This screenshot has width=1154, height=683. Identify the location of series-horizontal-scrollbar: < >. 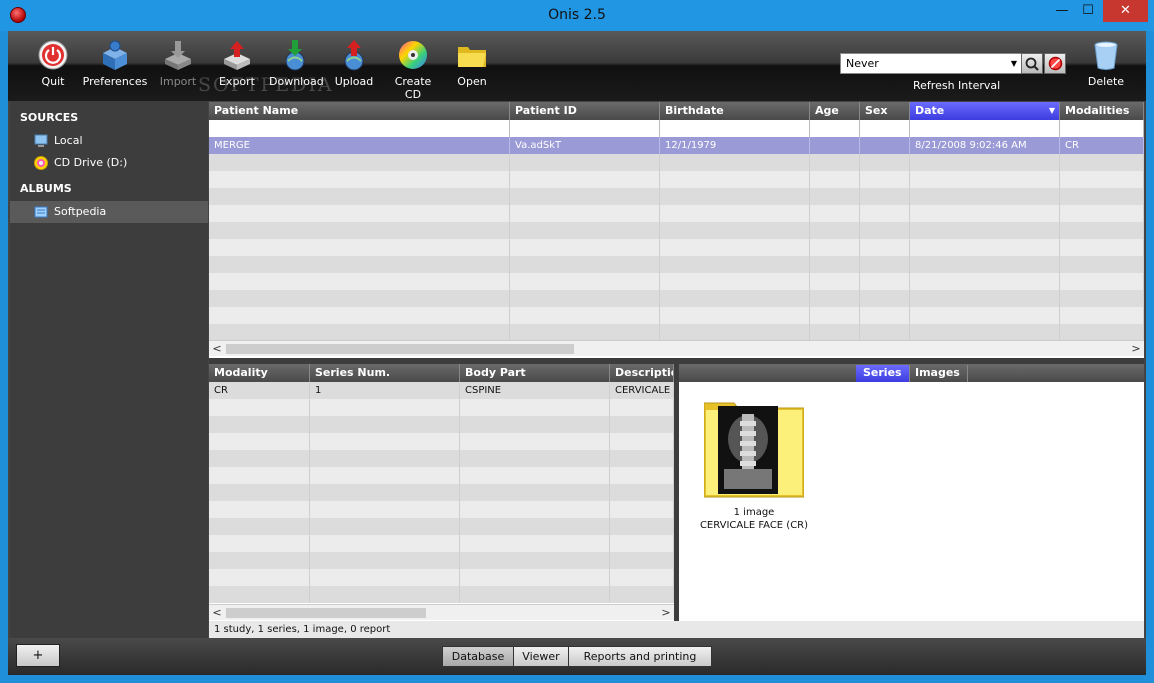
(441, 612).